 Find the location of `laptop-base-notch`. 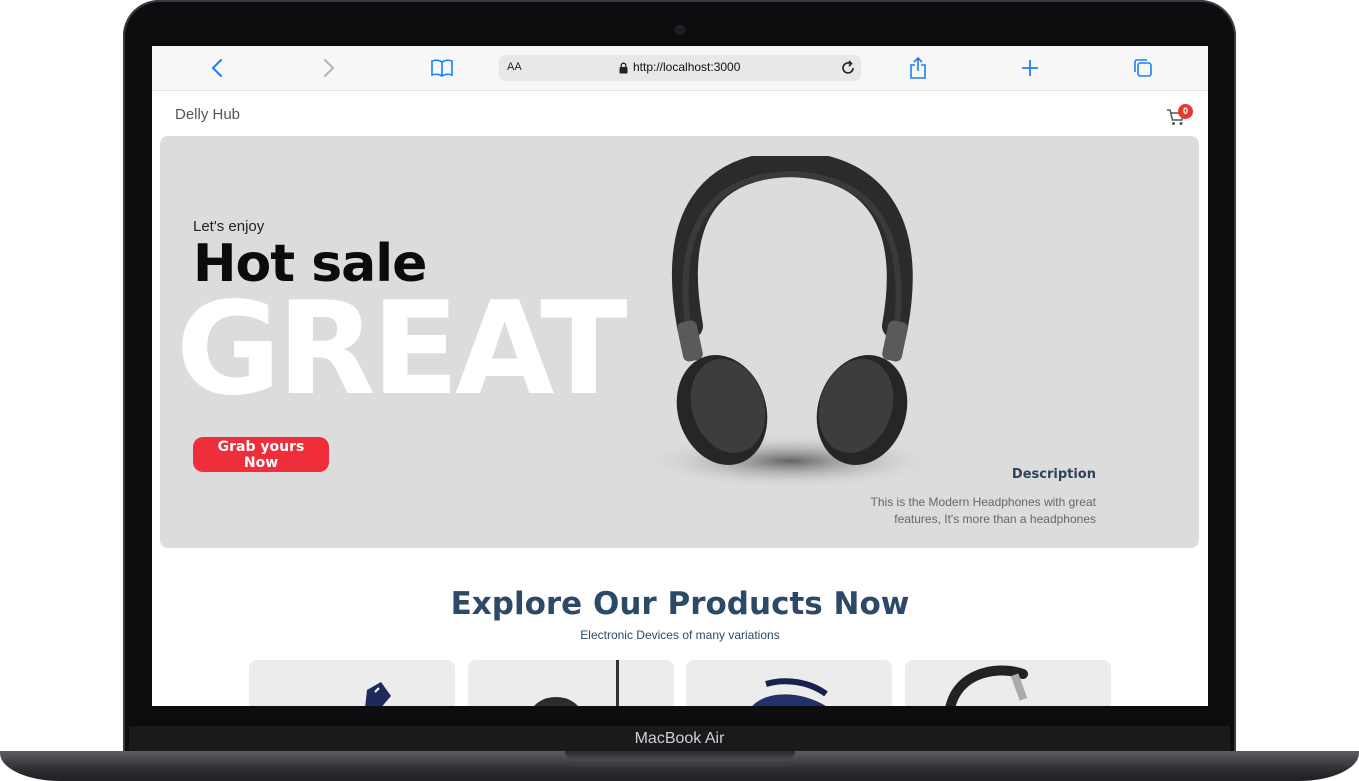

laptop-base-notch is located at coordinates (680, 756).